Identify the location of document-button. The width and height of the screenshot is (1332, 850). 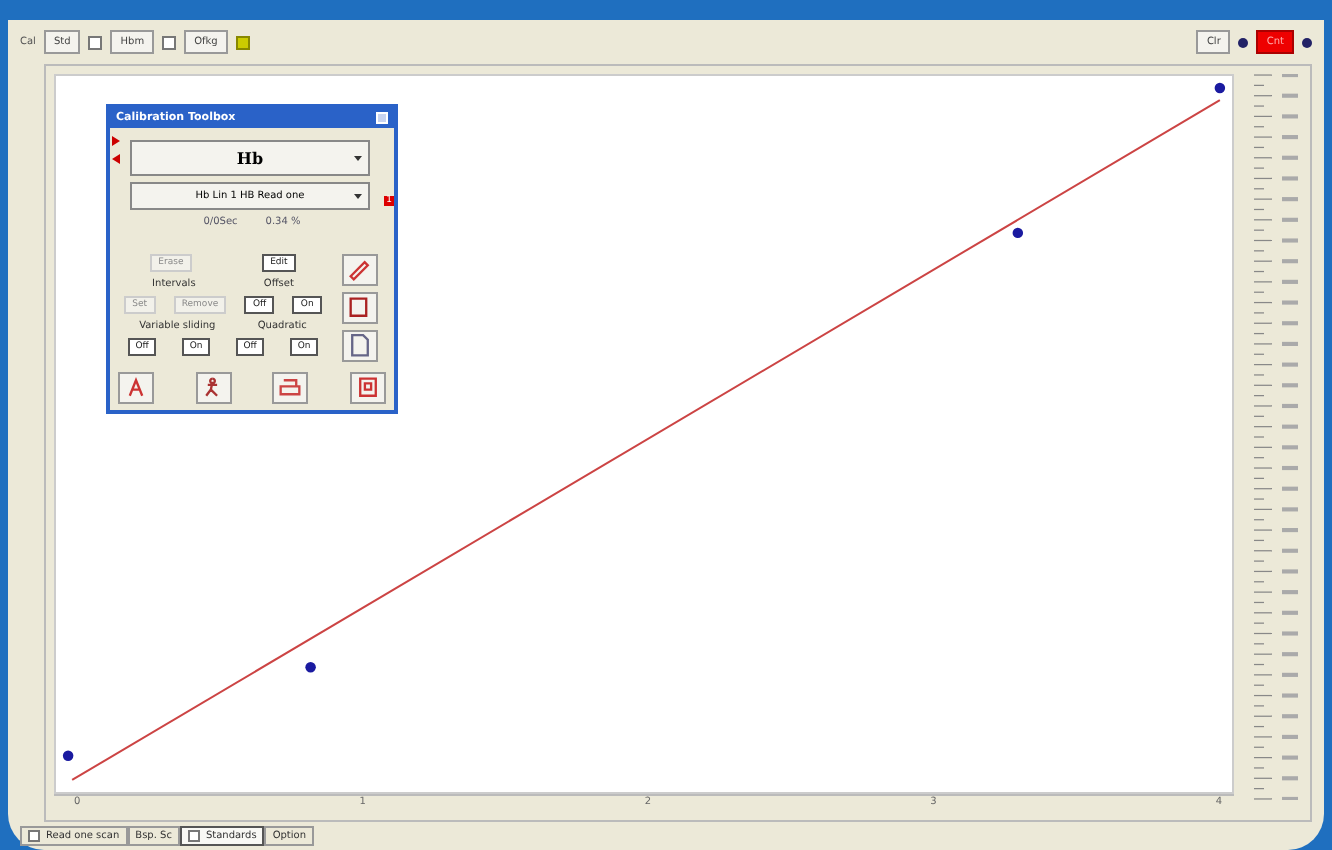
(360, 346).